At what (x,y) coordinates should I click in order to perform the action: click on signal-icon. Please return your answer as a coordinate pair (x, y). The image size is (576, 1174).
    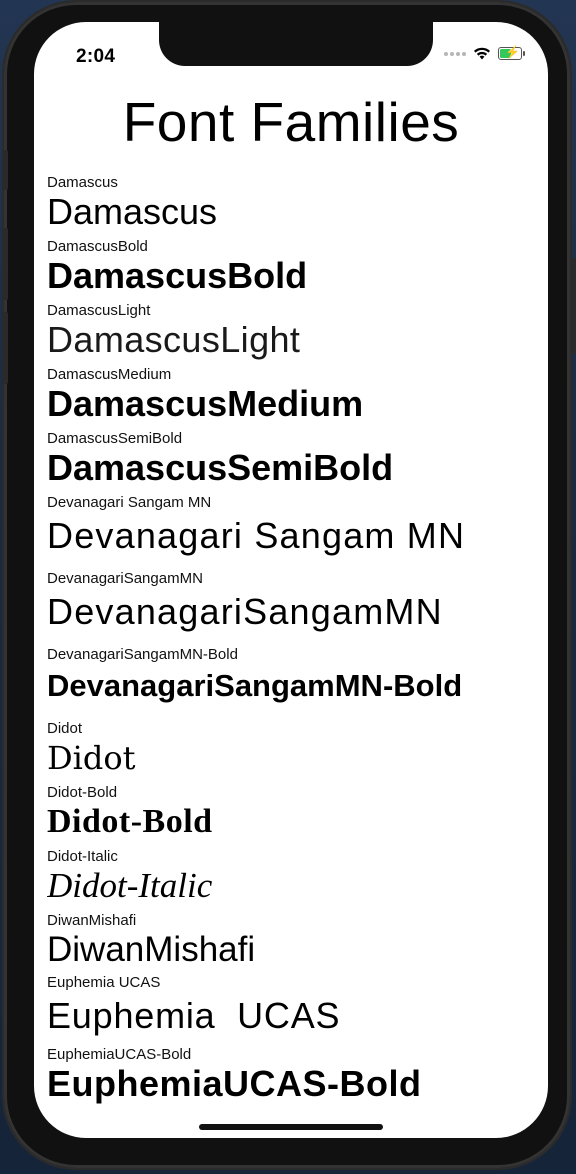
    Looking at the image, I should click on (455, 53).